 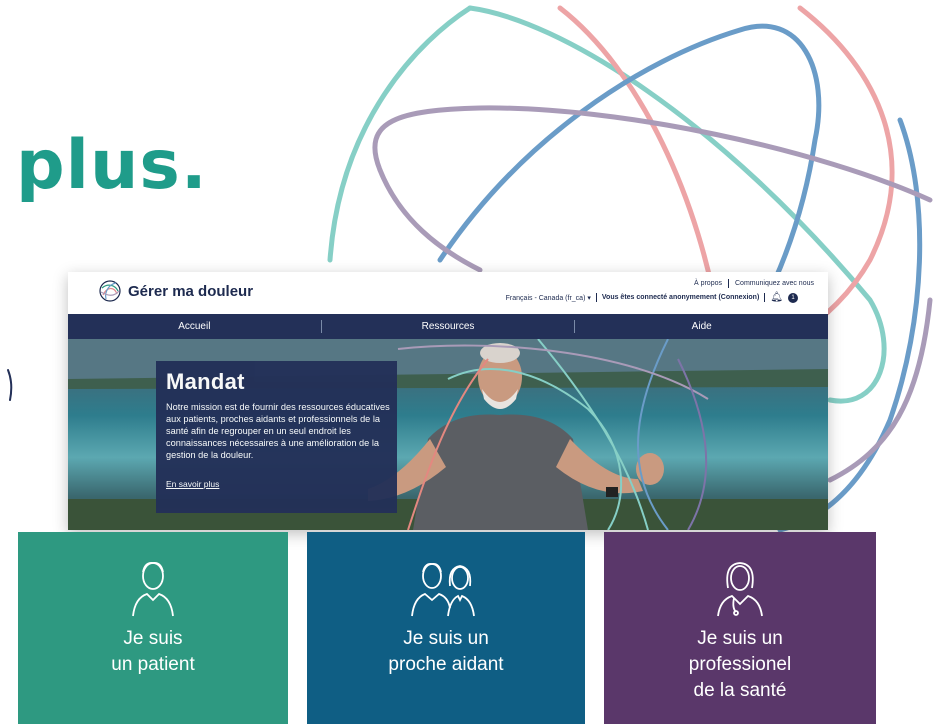 I want to click on mission-title: Mandat, so click(x=205, y=381).